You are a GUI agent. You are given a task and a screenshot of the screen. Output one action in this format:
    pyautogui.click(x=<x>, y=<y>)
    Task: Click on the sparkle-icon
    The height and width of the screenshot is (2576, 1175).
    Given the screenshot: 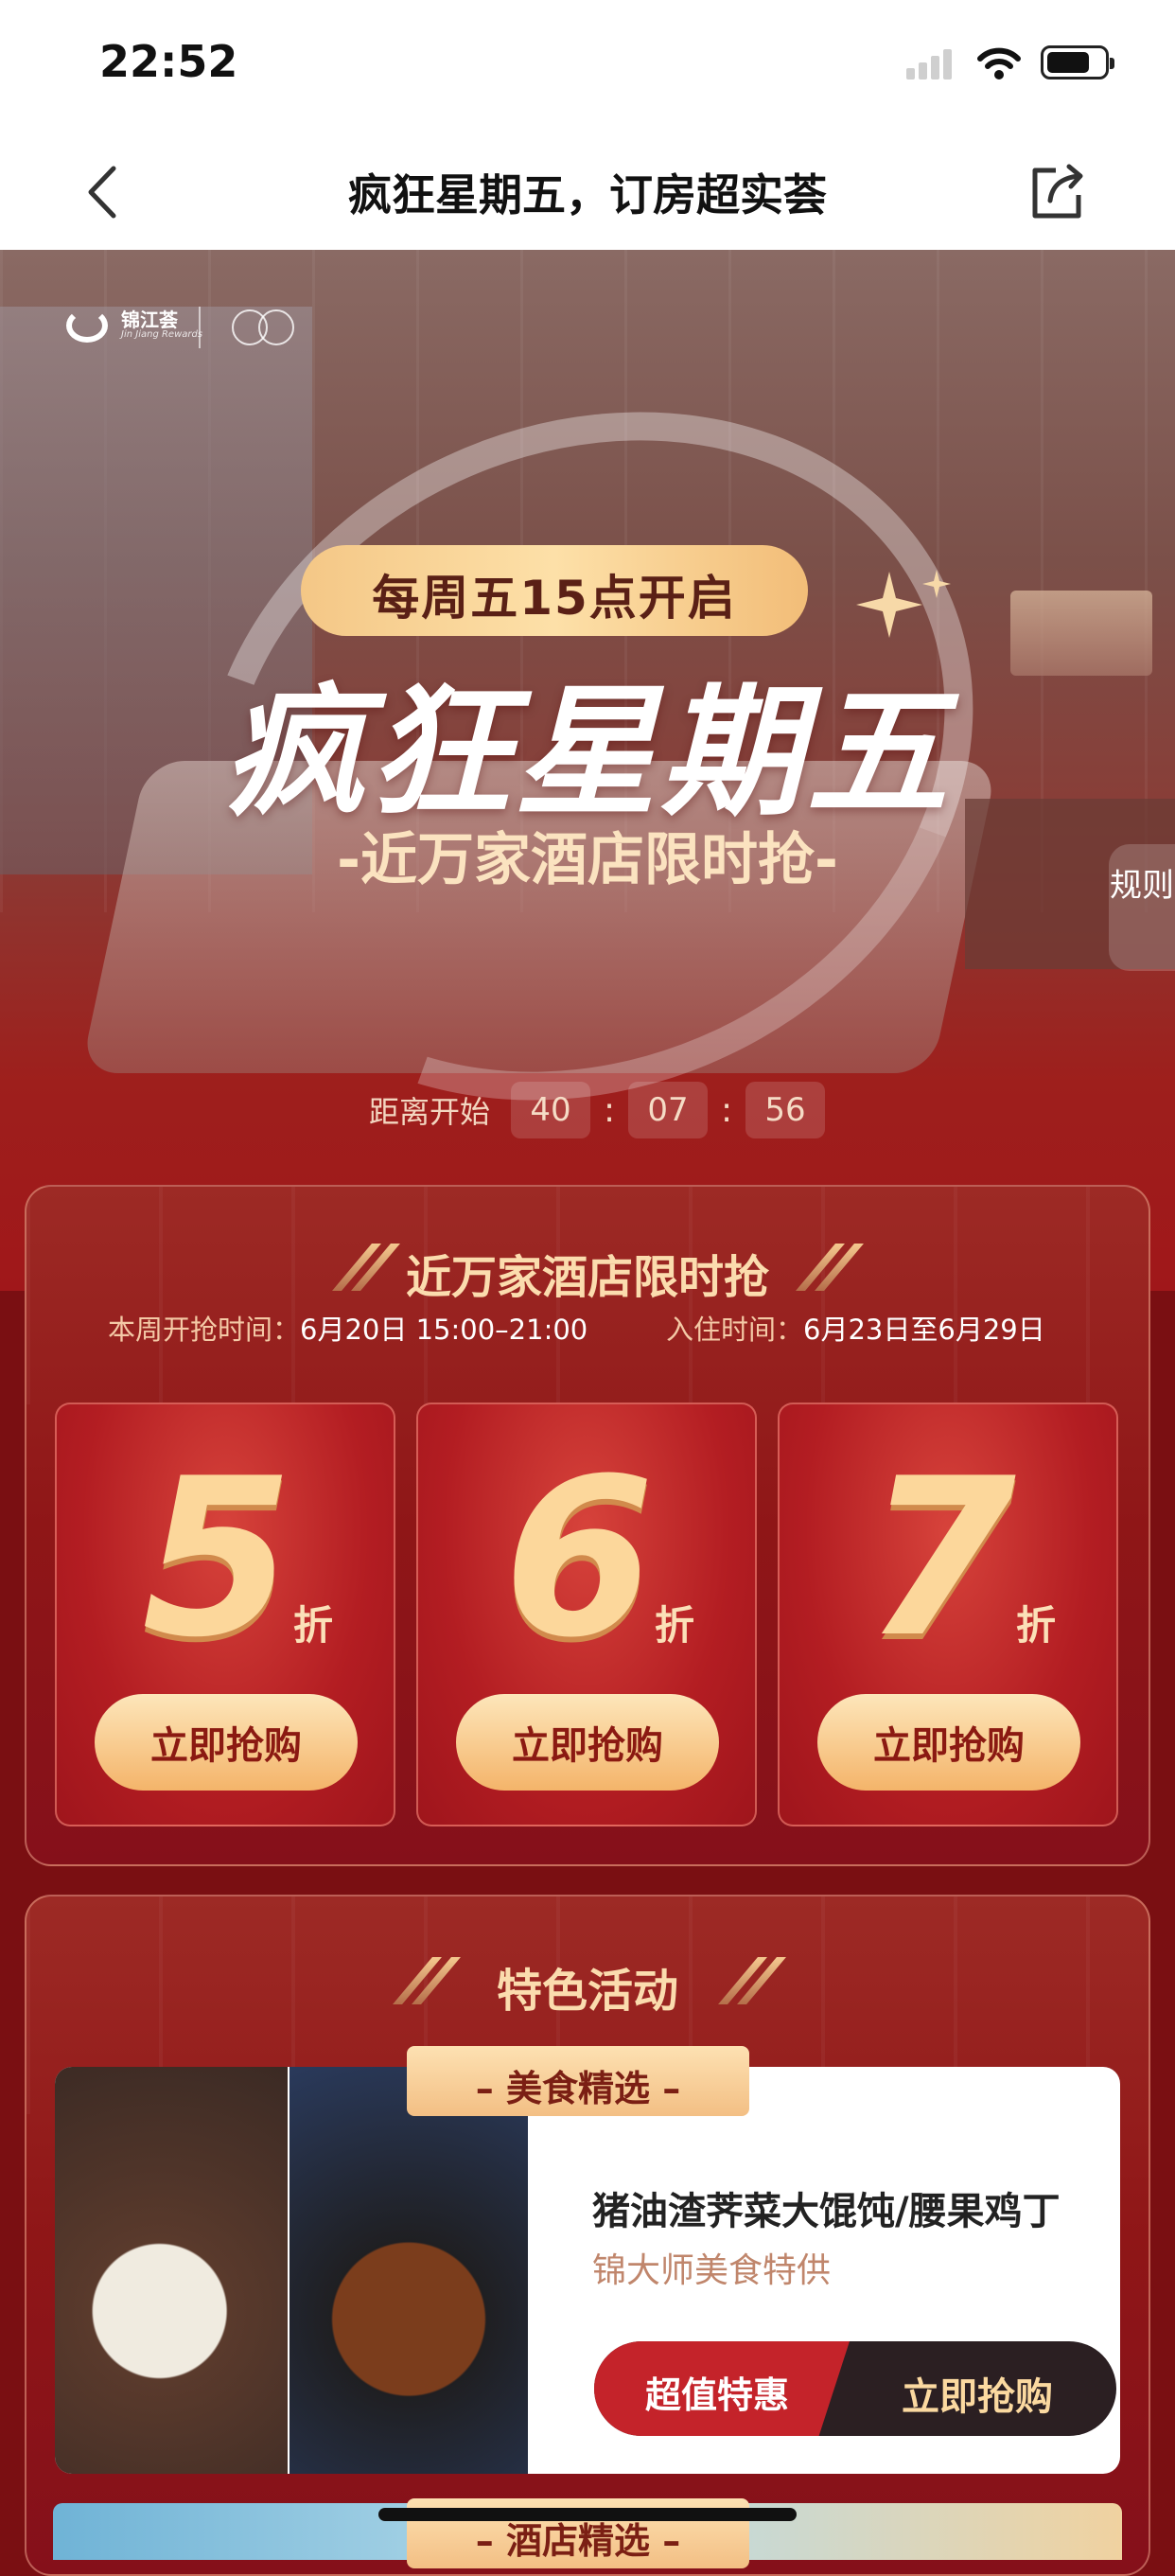 What is the action you would take?
    pyautogui.click(x=904, y=604)
    